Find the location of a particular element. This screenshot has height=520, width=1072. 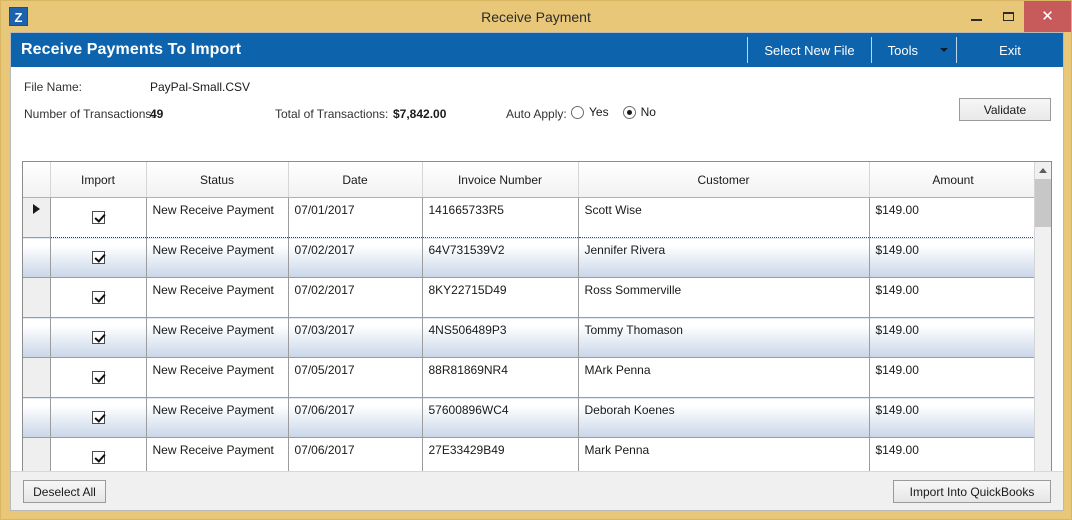

scrollbar-track is located at coordinates (1043, 334).